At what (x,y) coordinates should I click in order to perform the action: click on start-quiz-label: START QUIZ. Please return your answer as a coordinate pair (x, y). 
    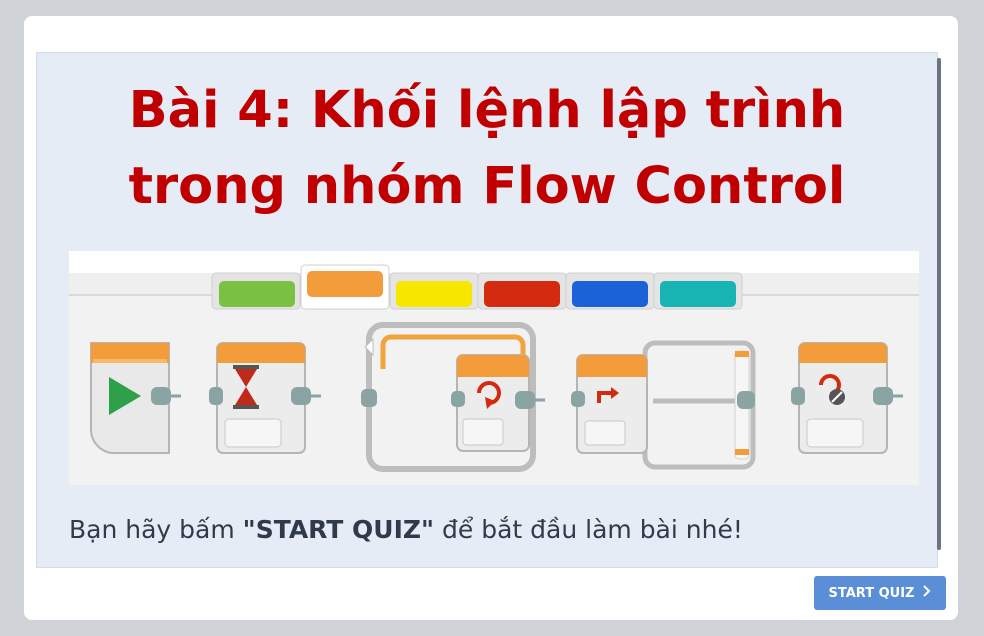
    Looking at the image, I should click on (871, 593).